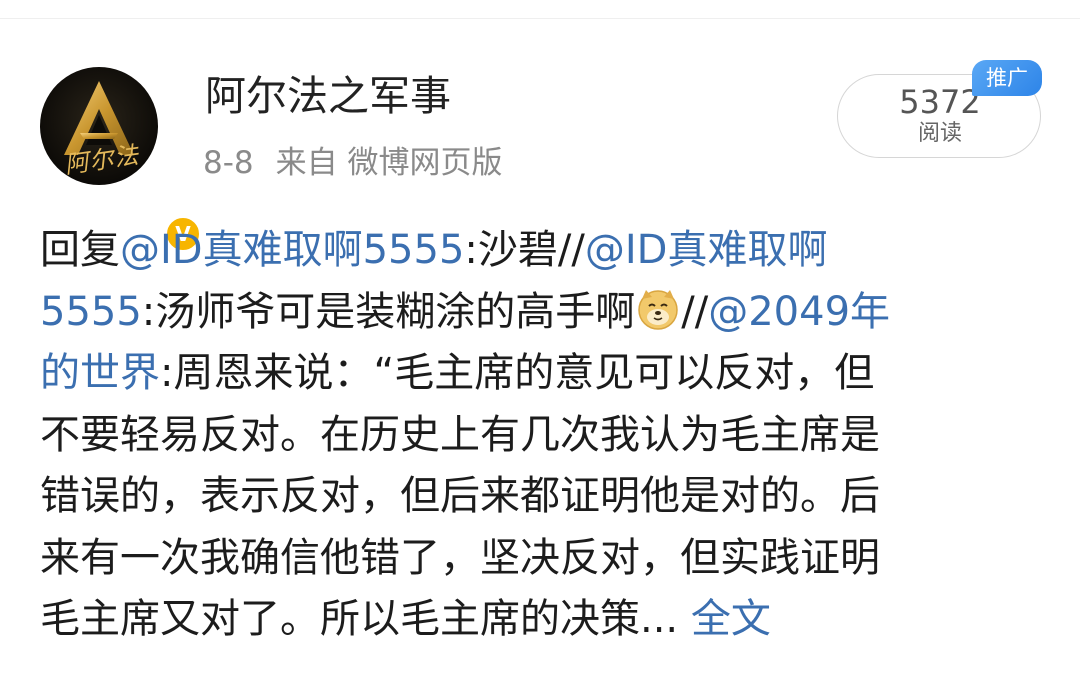 The width and height of the screenshot is (1080, 675). I want to click on post-line: 5555:汤师爷可是装糊涂的高手啊 //@2049年, so click(540, 313).